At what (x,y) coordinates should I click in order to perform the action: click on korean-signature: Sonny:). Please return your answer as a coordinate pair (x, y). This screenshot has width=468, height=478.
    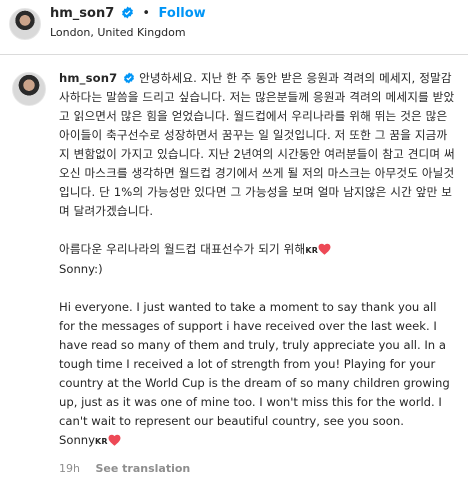
    Looking at the image, I should click on (81, 269).